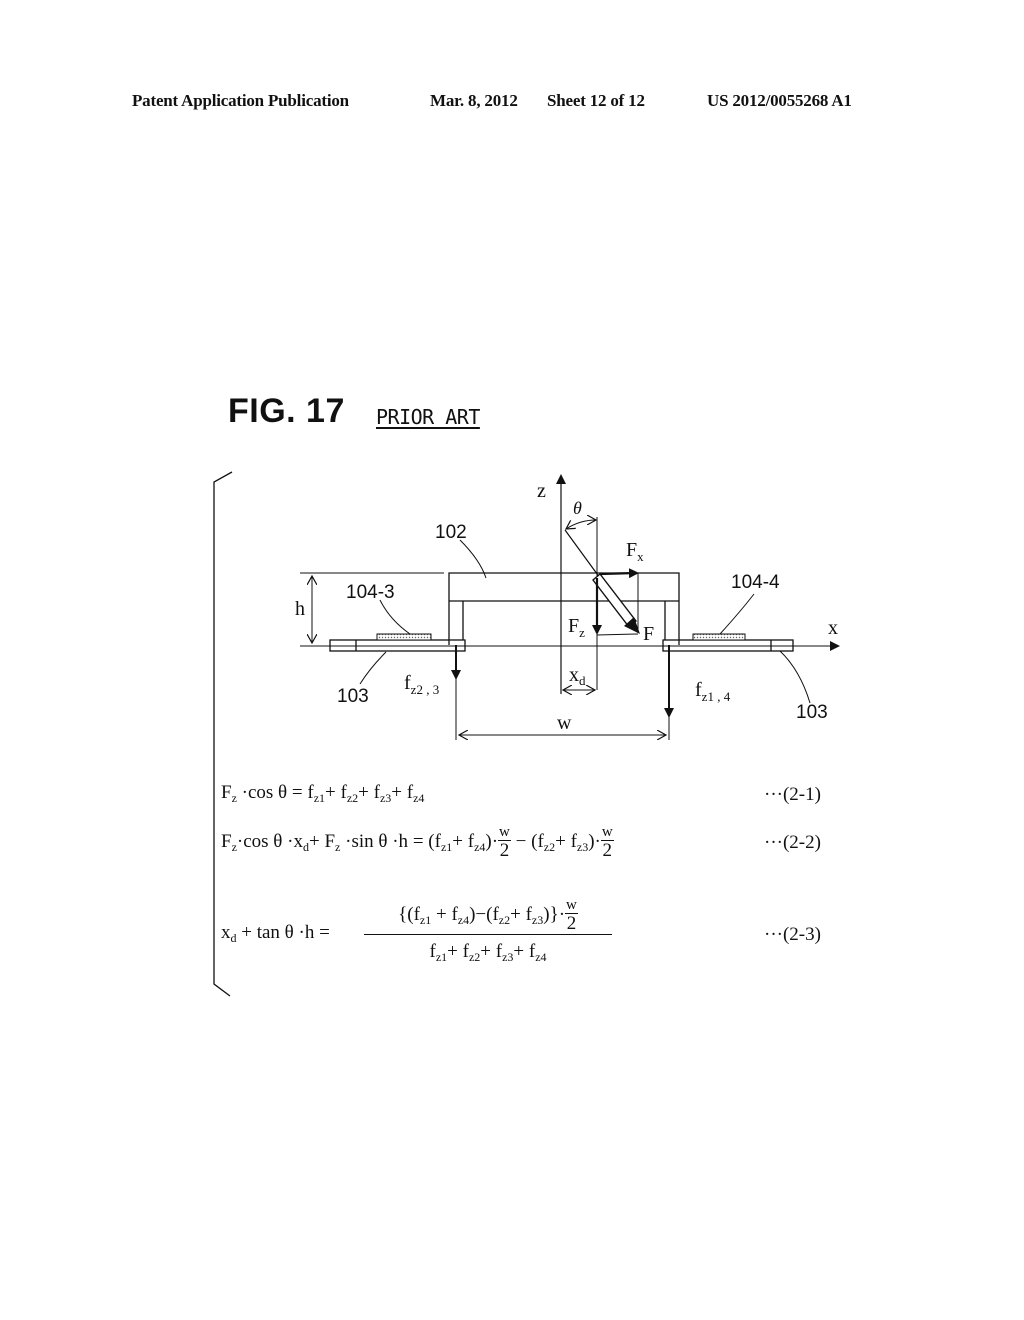  What do you see at coordinates (755, 582) in the screenshot?
I see `sensor-104-4-label: 104-4` at bounding box center [755, 582].